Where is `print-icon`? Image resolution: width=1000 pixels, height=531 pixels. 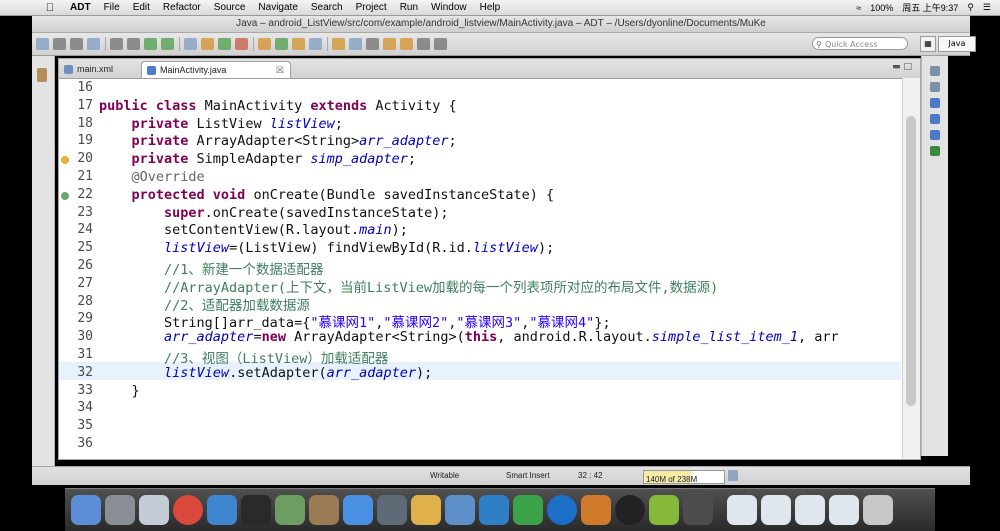 print-icon is located at coordinates (93, 44).